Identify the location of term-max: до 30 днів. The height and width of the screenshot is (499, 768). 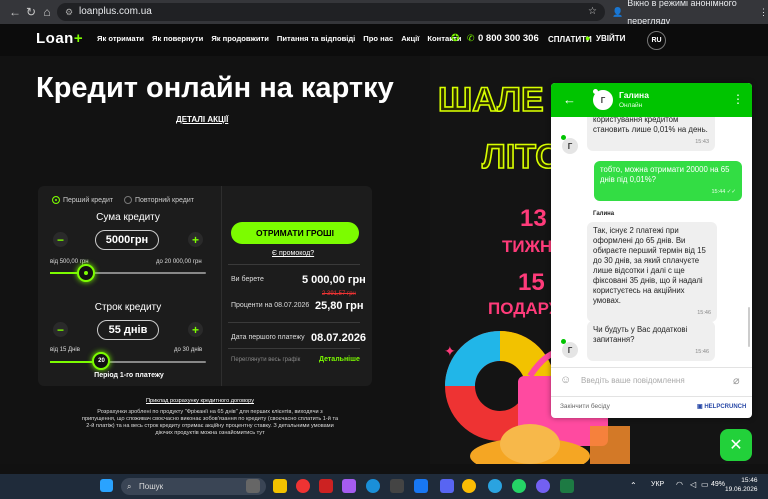
(188, 350).